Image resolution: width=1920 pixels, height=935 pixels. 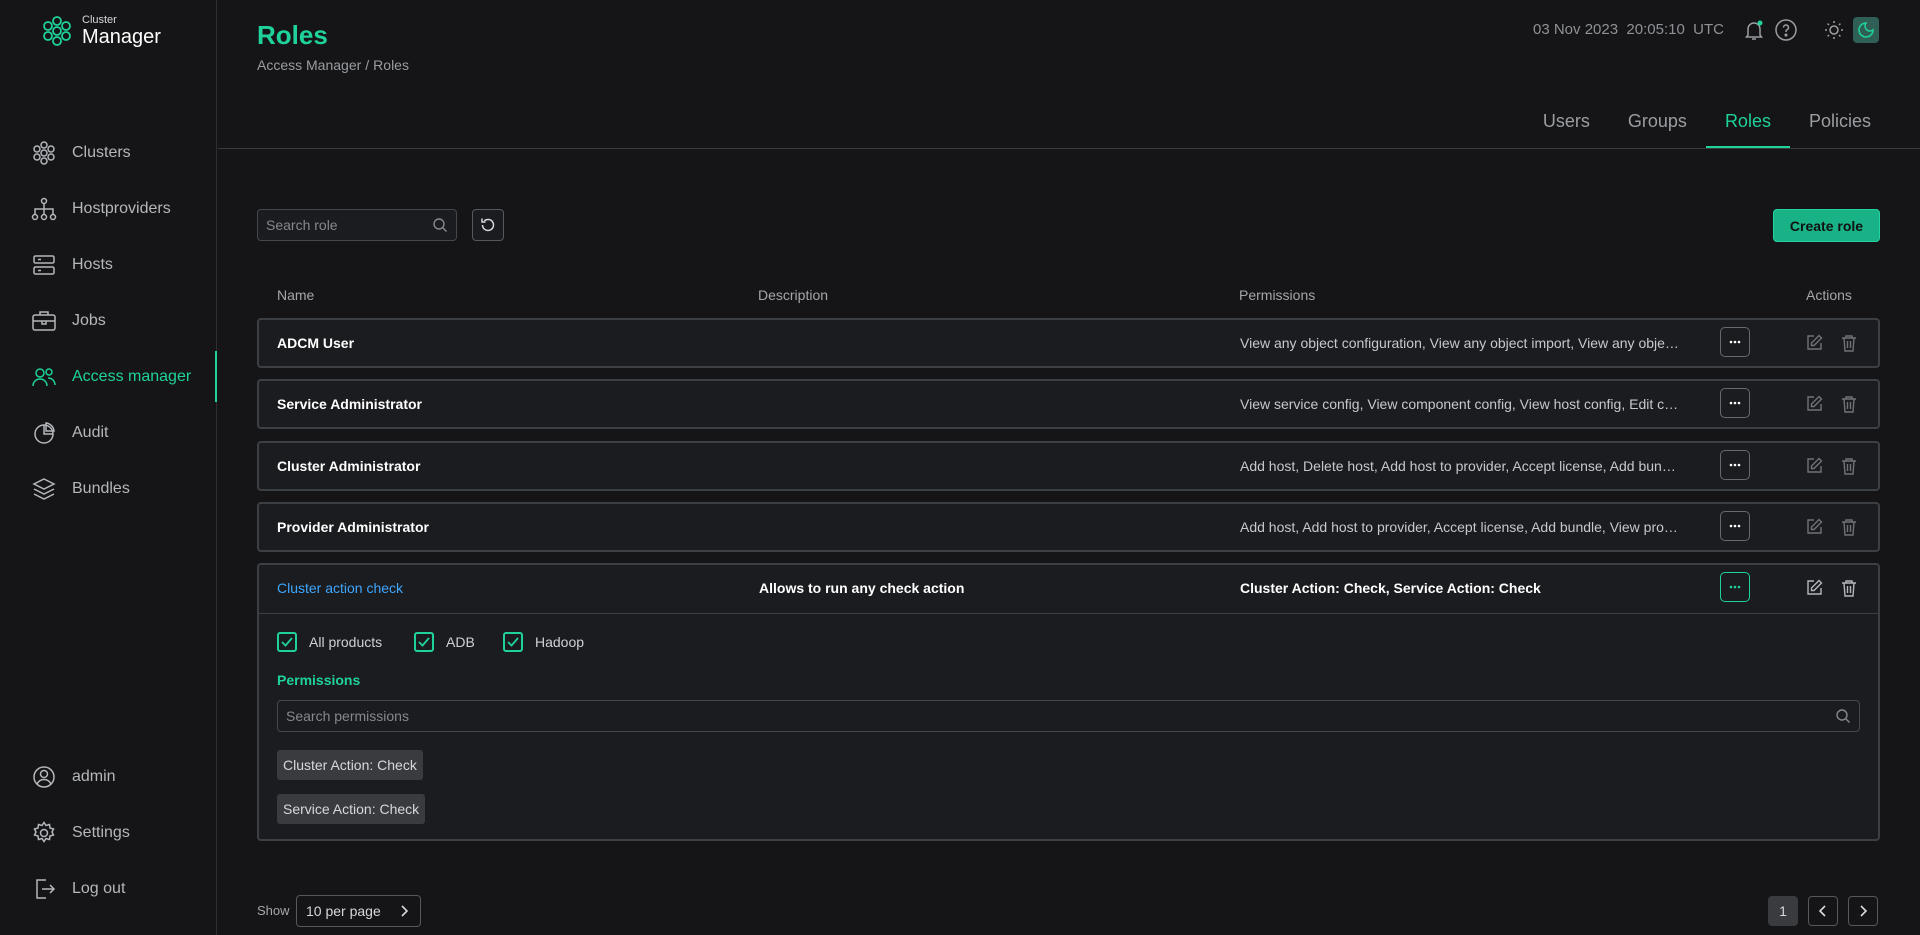 I want to click on dark-mode-toggle, so click(x=1866, y=30).